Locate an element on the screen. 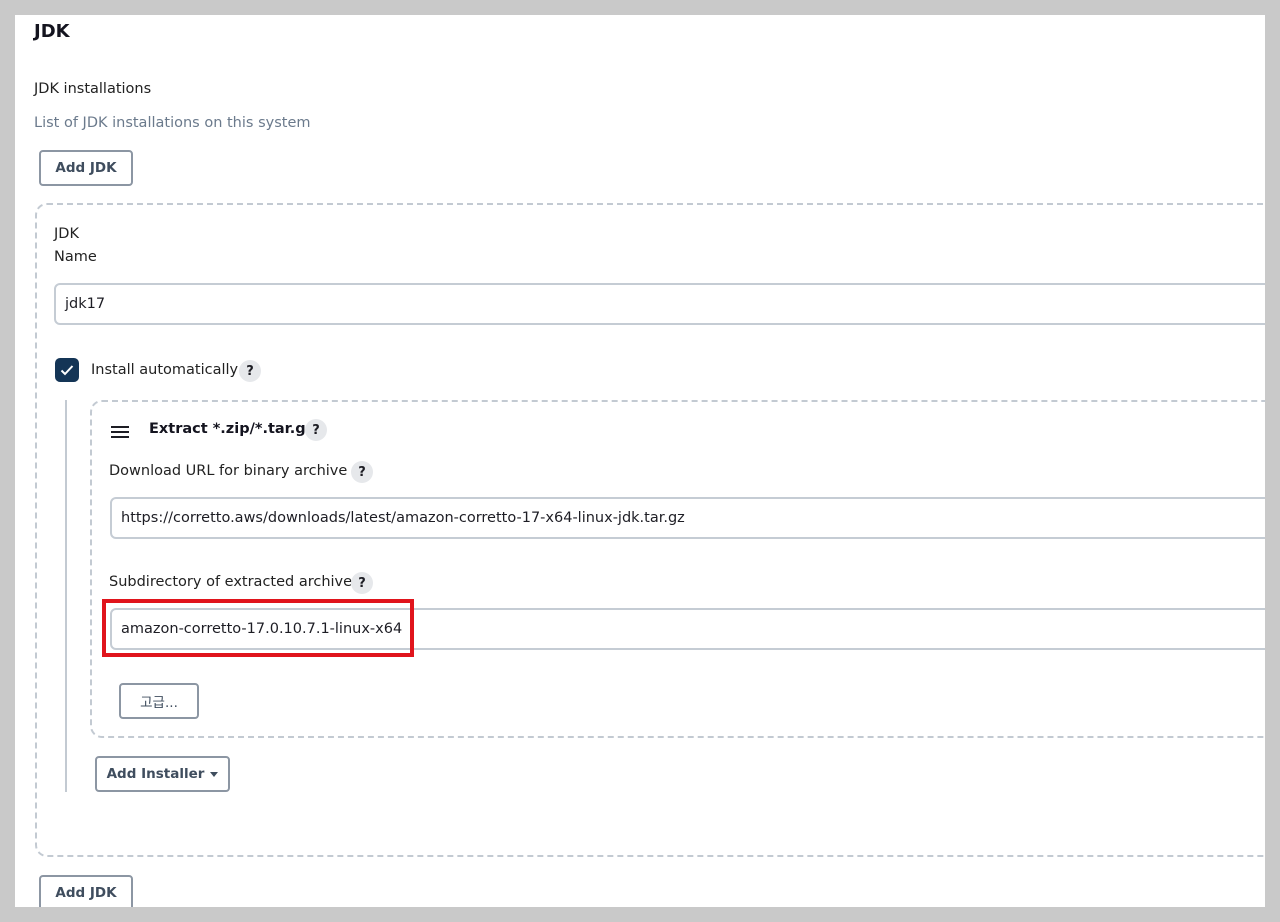  jdk-entry-header: JDK is located at coordinates (66, 234).